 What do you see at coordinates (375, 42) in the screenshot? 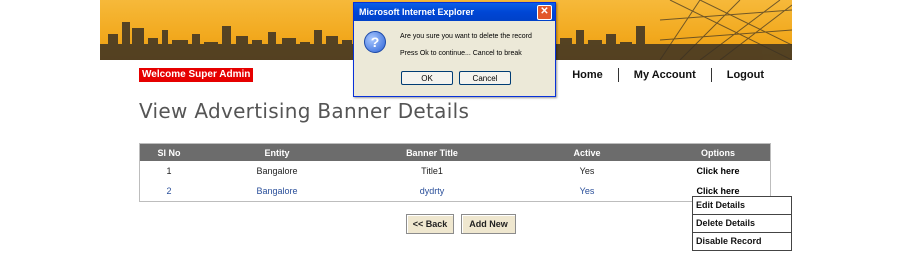
I see `question-icon: ?` at bounding box center [375, 42].